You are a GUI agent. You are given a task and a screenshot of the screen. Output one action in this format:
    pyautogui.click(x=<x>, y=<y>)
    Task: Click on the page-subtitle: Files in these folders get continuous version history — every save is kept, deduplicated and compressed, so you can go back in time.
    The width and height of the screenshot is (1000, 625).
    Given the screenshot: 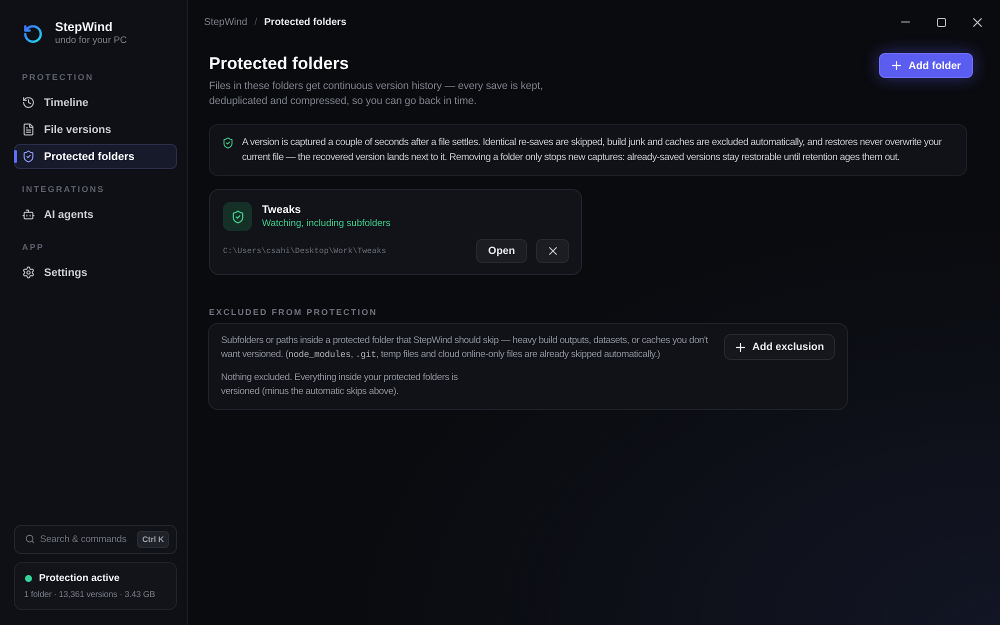 What is the action you would take?
    pyautogui.click(x=376, y=94)
    